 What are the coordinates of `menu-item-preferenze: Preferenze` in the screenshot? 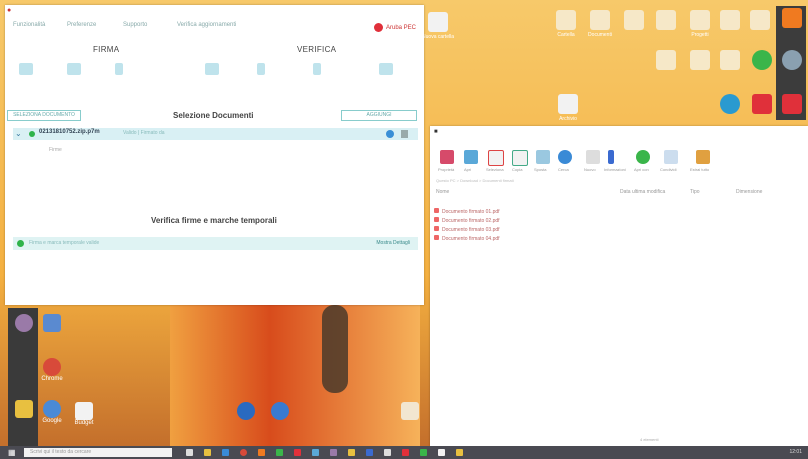 It's located at (81, 25).